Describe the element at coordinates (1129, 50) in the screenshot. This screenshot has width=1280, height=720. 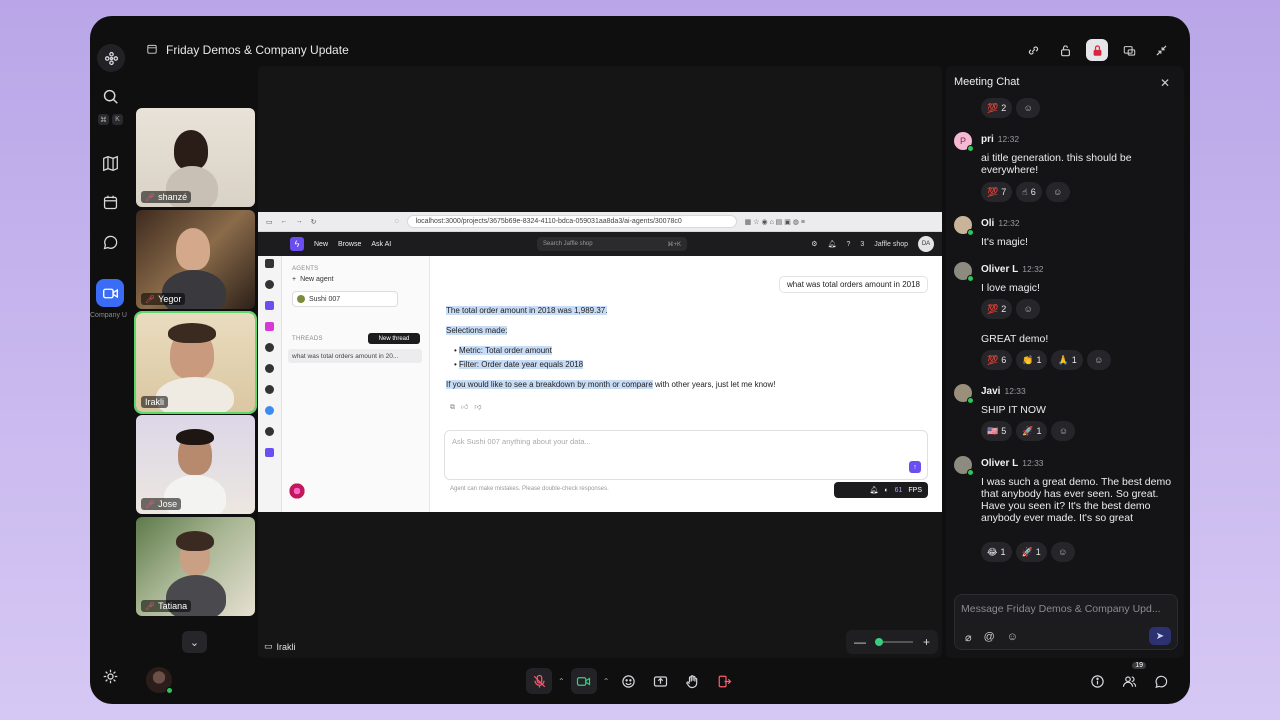
I see `pop-out-icon` at that location.